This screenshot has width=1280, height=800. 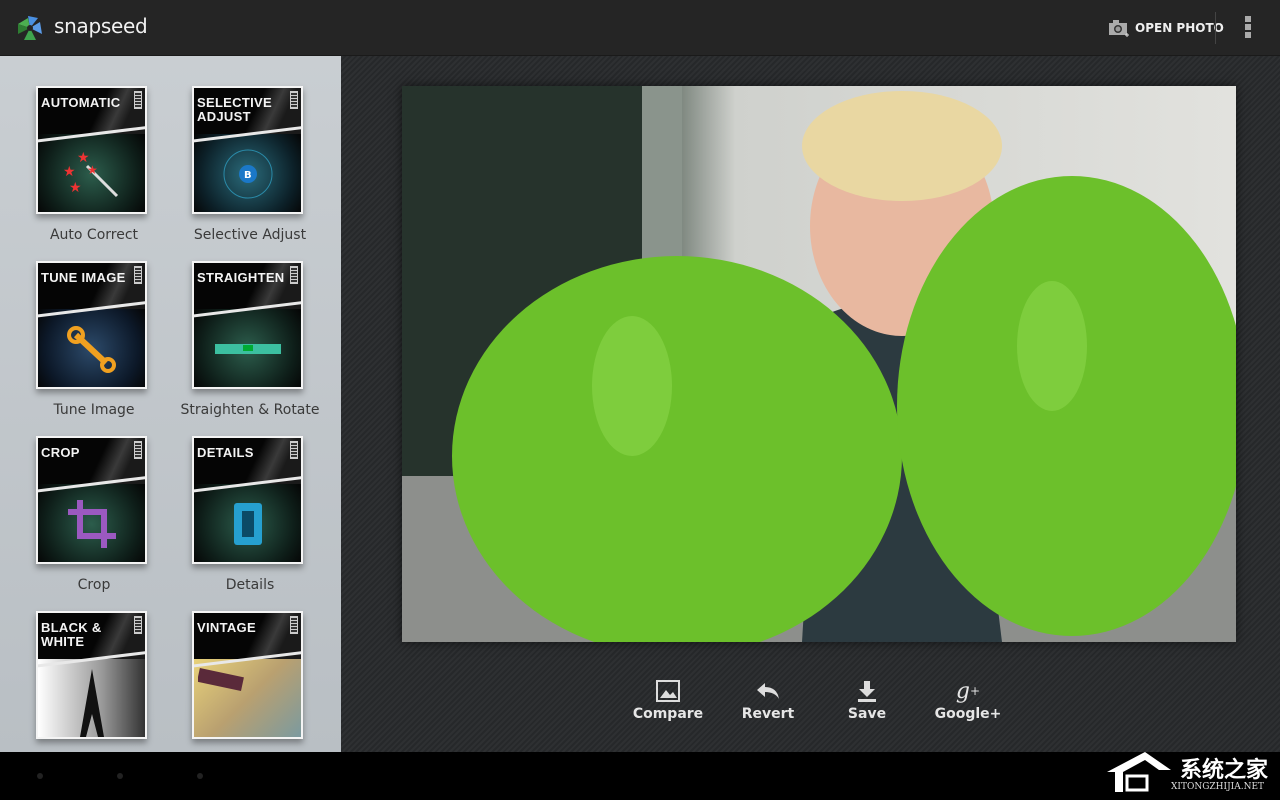 I want to click on control-point-icon: B, so click(x=247, y=174).